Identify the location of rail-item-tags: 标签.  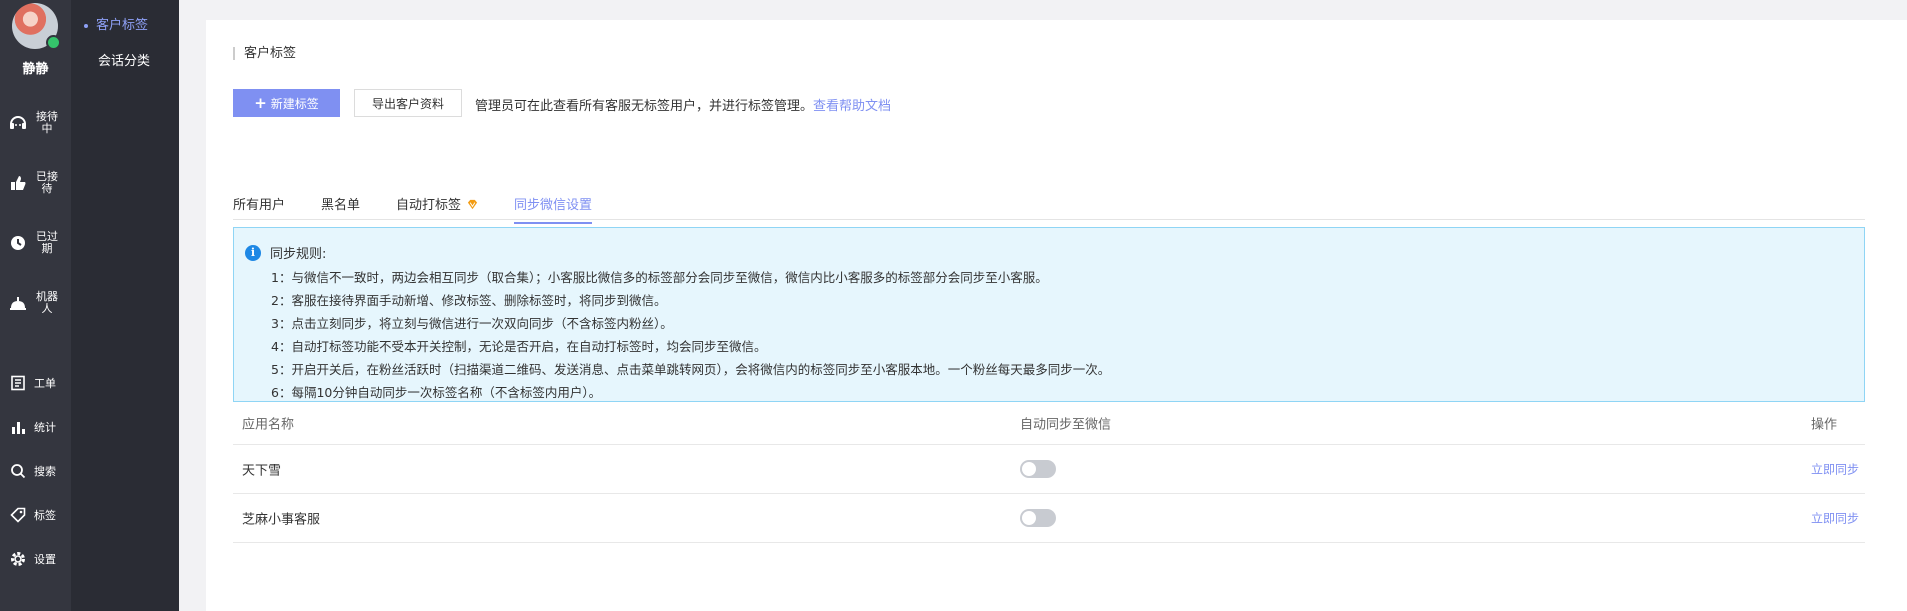
(31, 515).